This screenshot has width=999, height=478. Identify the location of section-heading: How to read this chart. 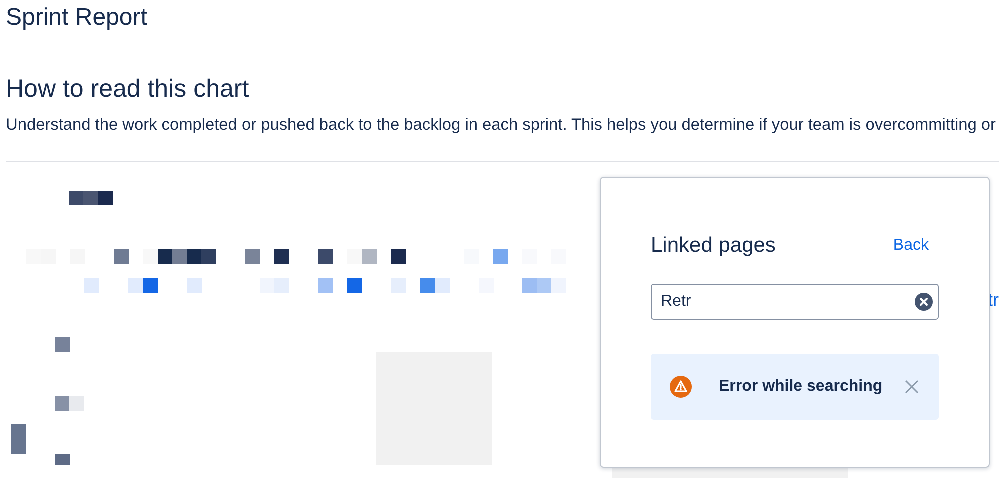
(128, 89).